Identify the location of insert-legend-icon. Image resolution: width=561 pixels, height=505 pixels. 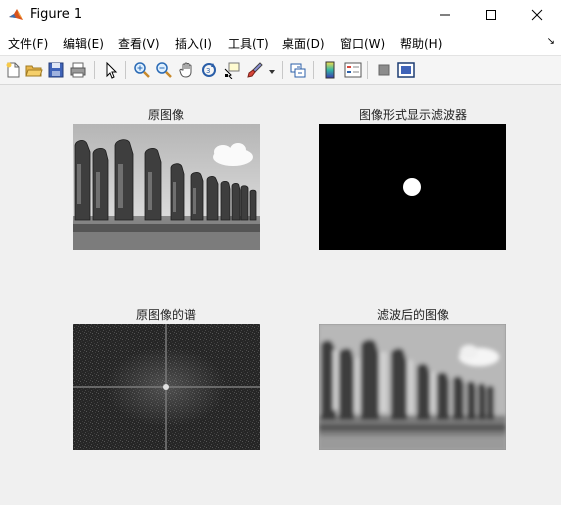
(353, 70).